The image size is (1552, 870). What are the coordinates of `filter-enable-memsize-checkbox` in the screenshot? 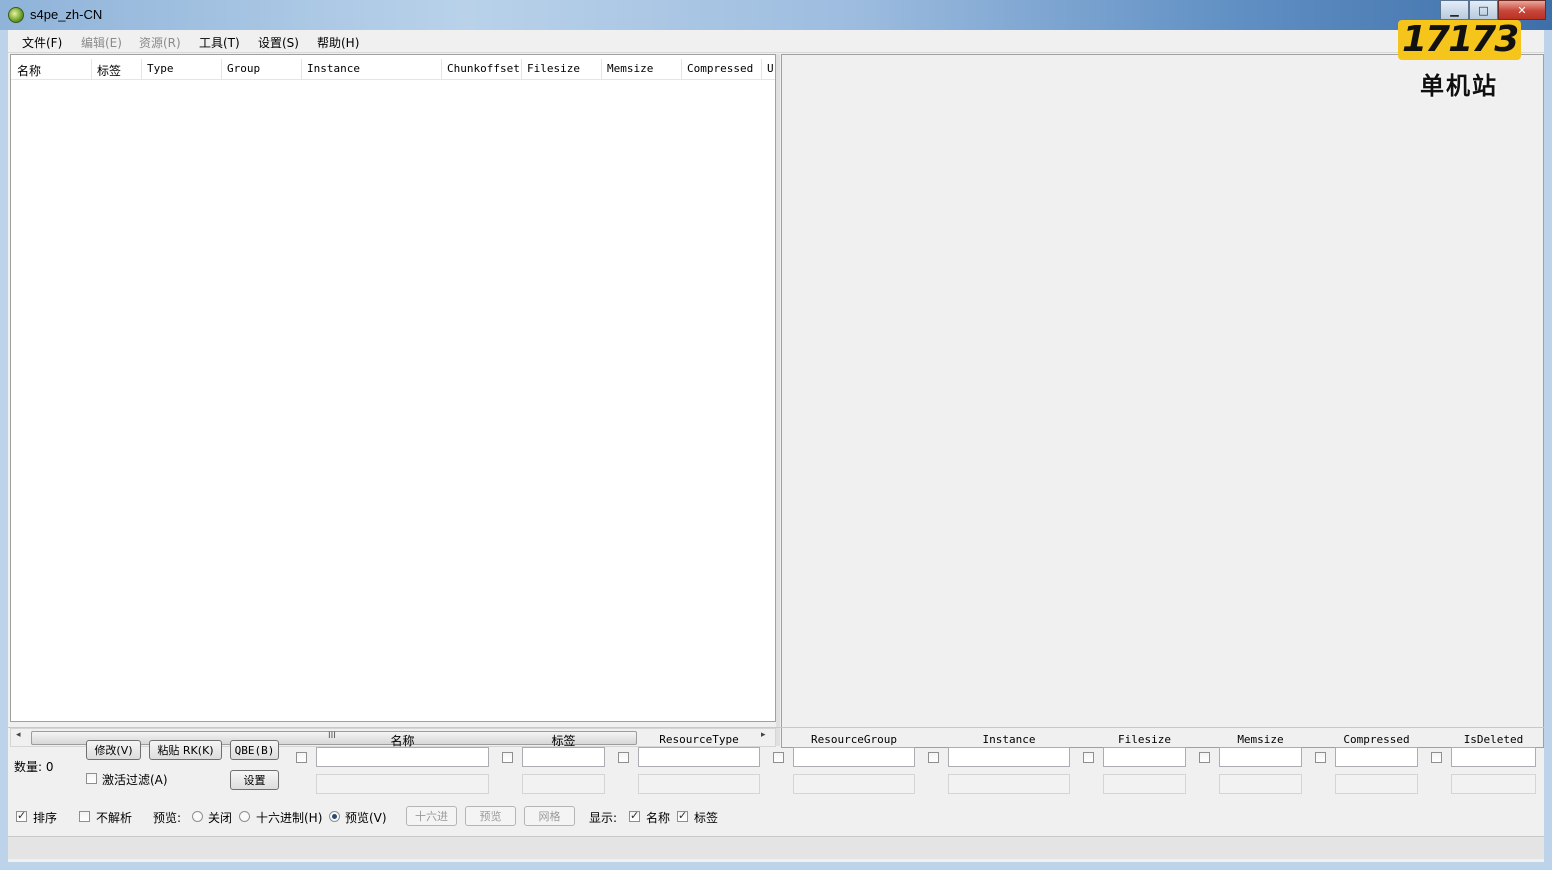 It's located at (1204, 757).